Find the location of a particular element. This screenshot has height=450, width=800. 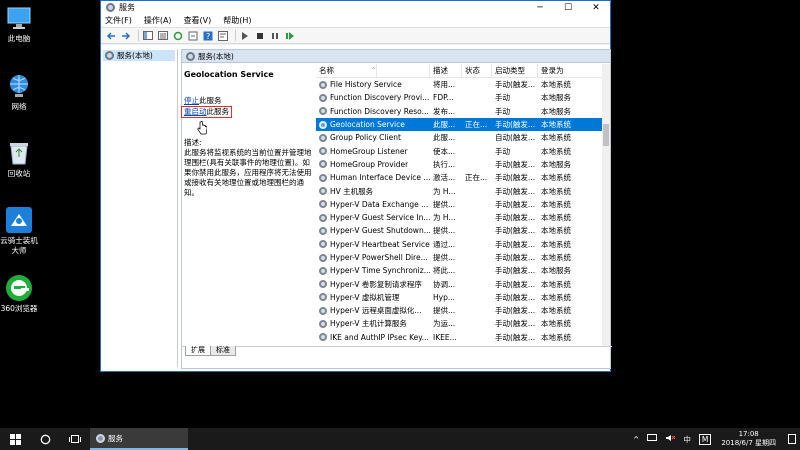

clock: 17:08 2018/6/7 星期四 is located at coordinates (748, 439).